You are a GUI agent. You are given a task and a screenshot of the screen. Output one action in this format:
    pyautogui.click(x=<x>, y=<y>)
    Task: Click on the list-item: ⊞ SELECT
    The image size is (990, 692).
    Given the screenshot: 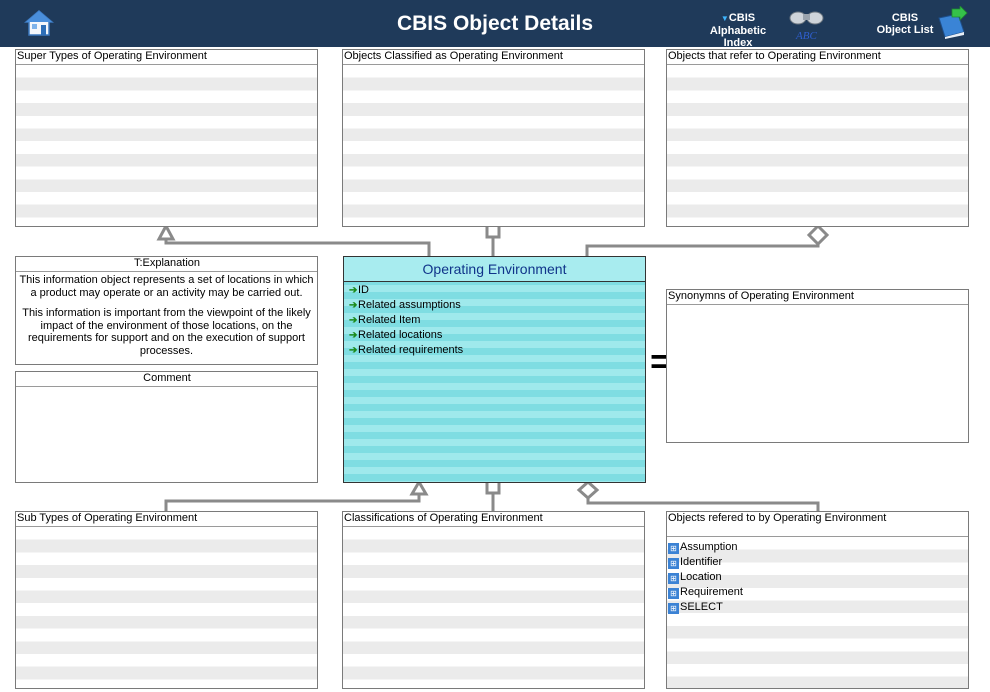 What is the action you would take?
    pyautogui.click(x=817, y=607)
    